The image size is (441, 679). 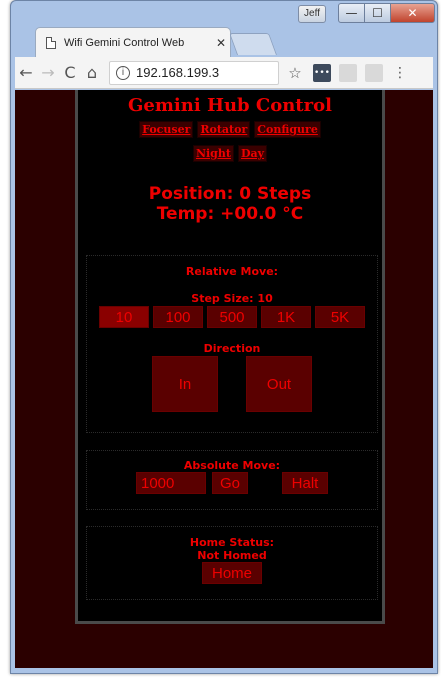 I want to click on move-in-button: In, so click(x=185, y=384).